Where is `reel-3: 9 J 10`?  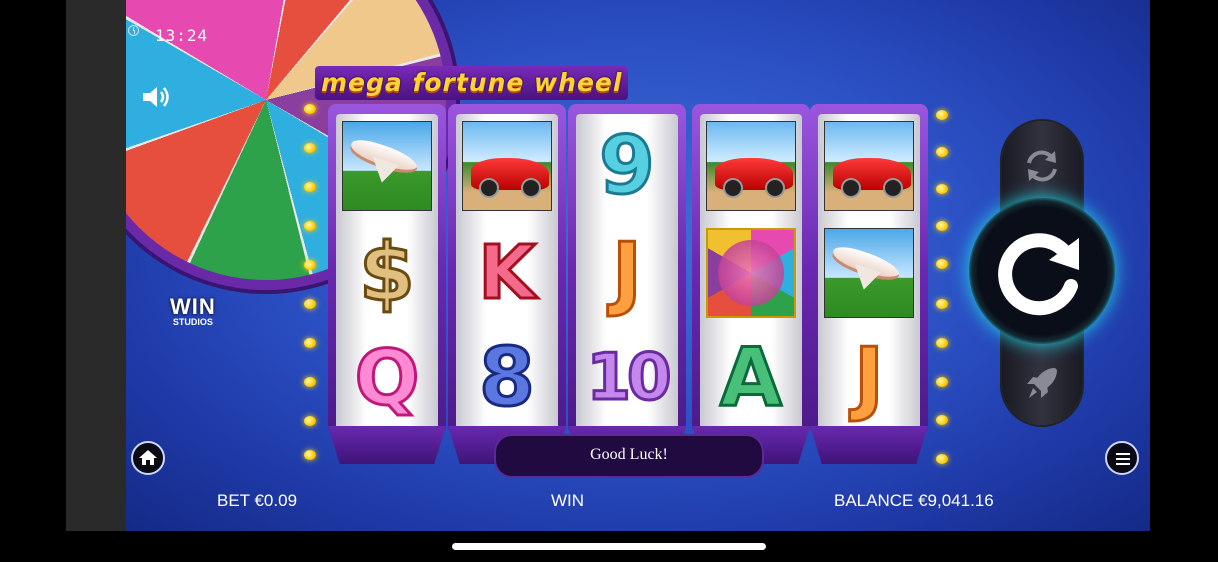 reel-3: 9 J 10 is located at coordinates (627, 269).